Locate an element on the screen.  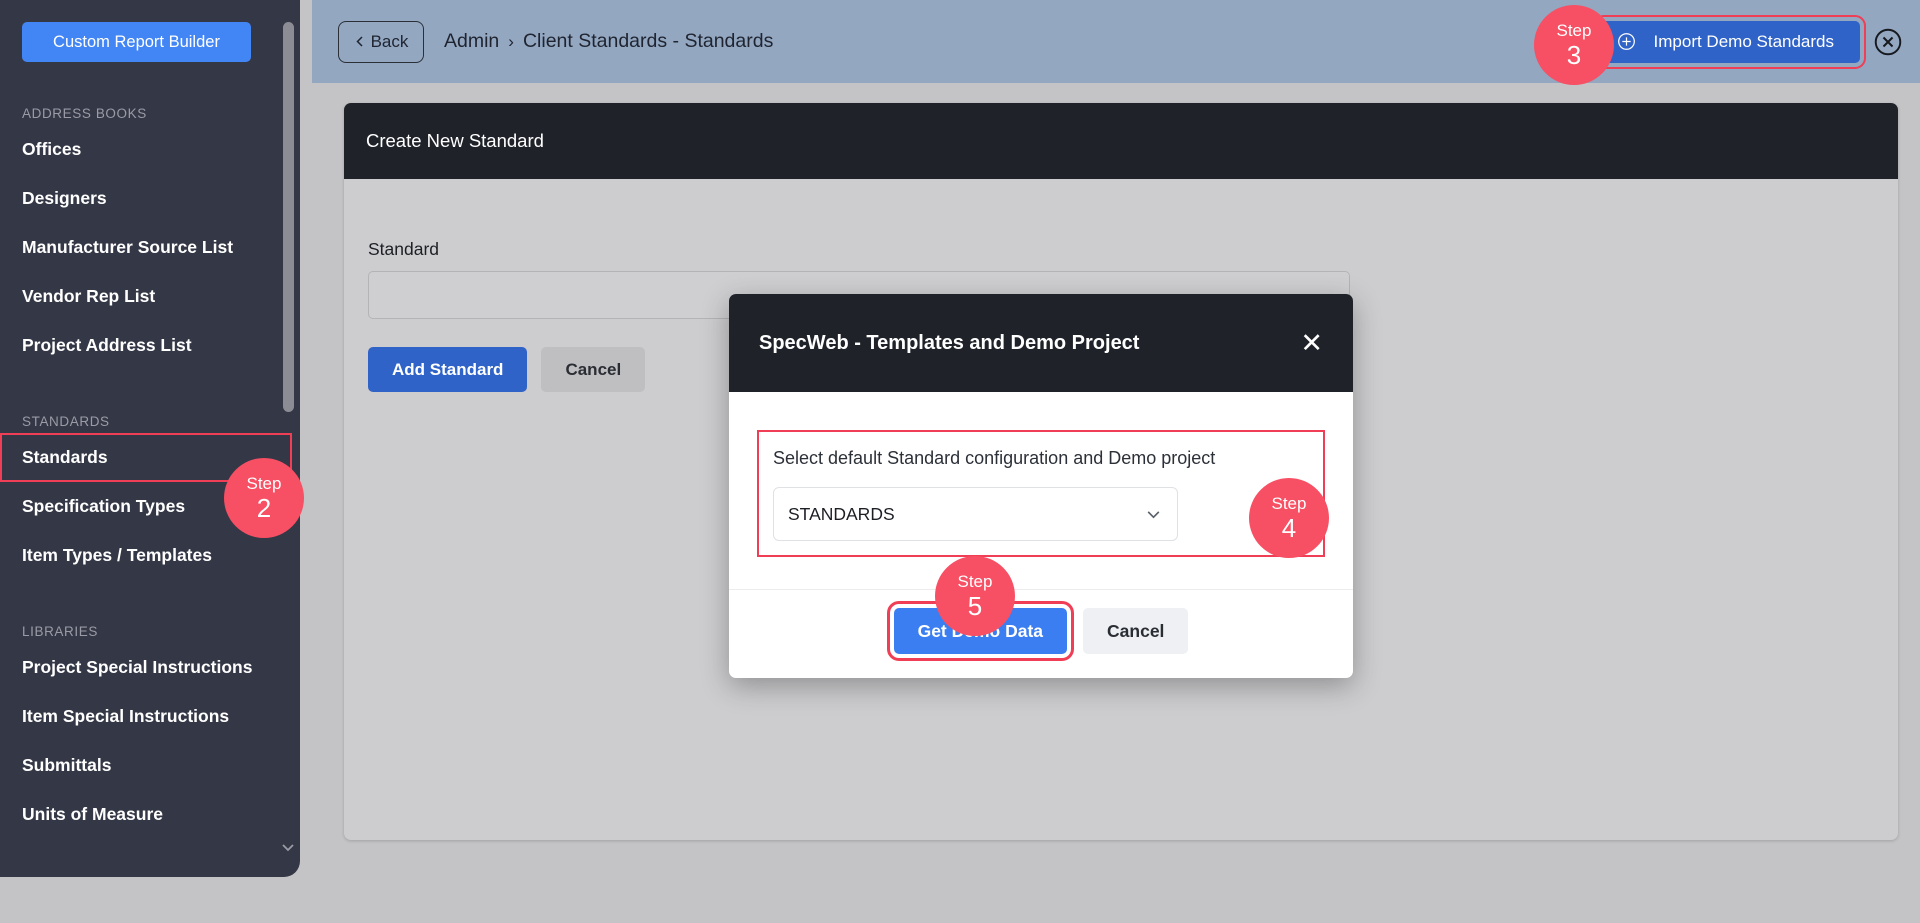
page-title: Create New Standard is located at coordinates (455, 140).